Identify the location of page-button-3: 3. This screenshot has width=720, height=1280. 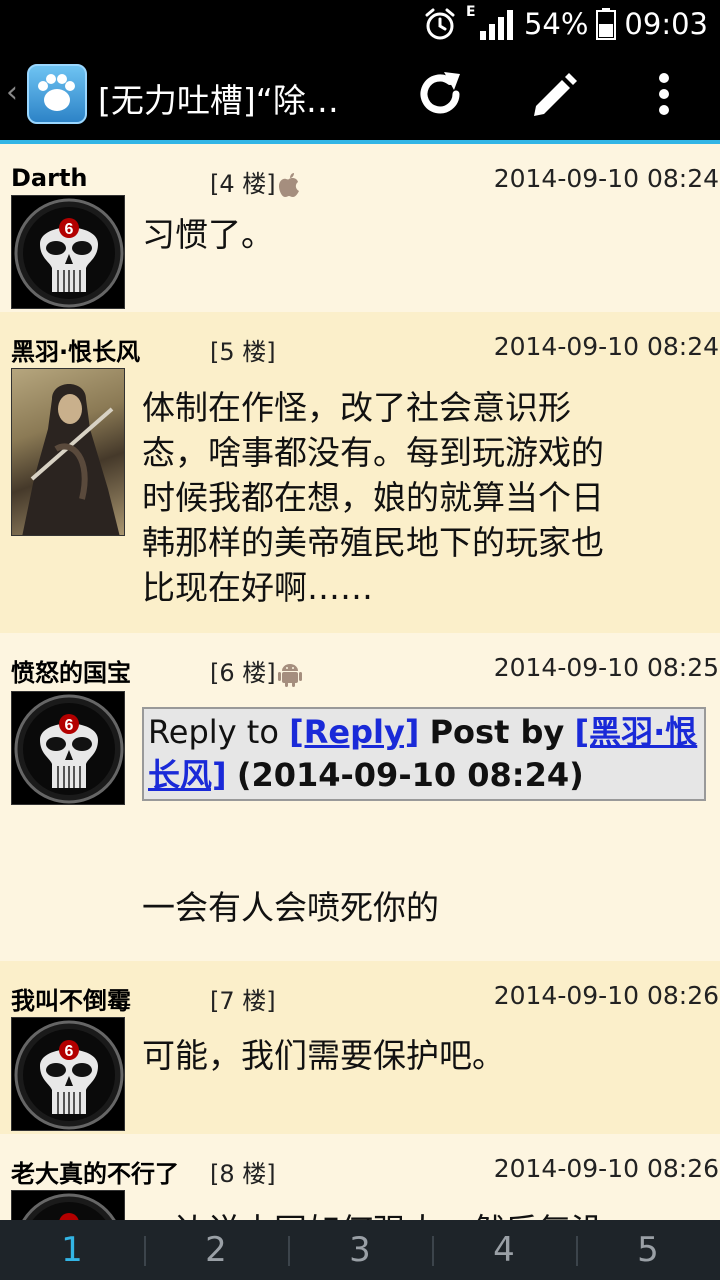
(360, 1250).